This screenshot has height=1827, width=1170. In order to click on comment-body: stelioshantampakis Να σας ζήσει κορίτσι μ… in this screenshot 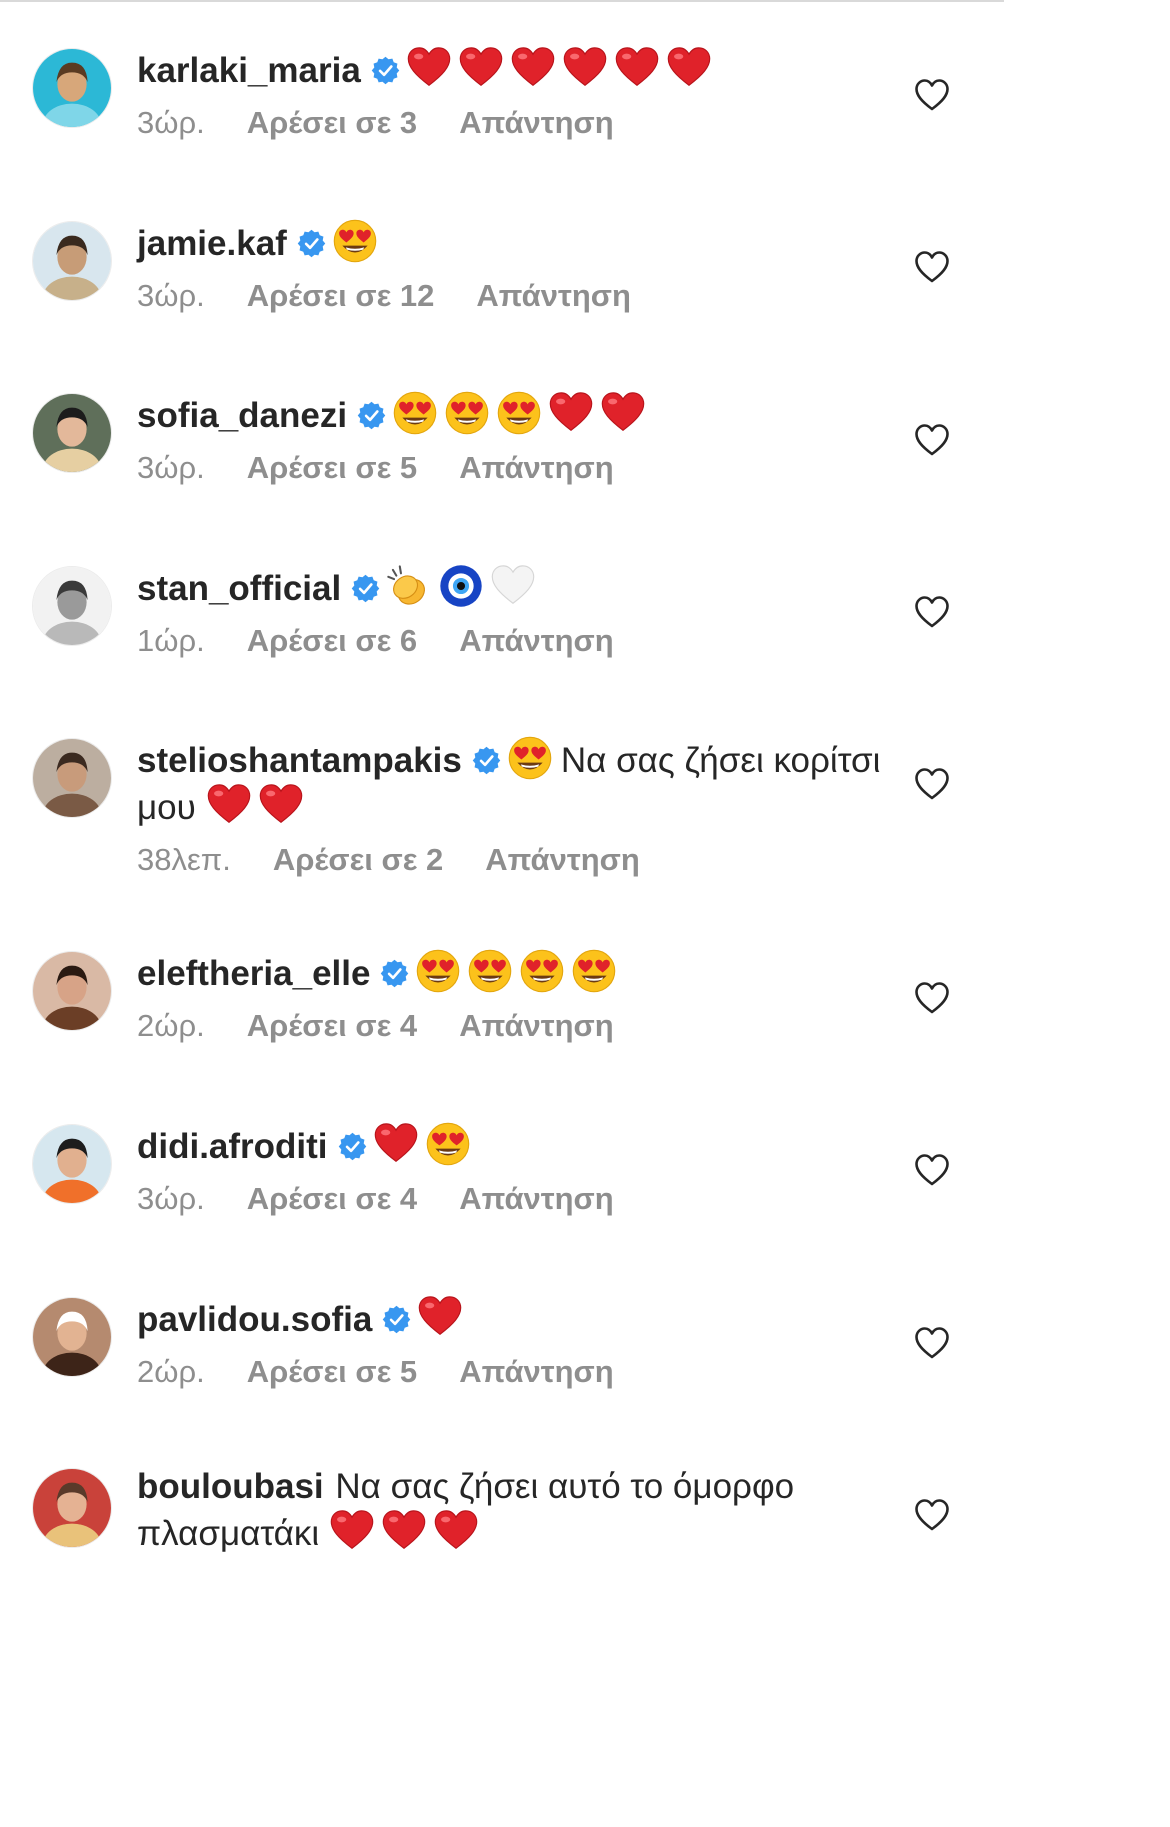, I will do `click(515, 807)`.